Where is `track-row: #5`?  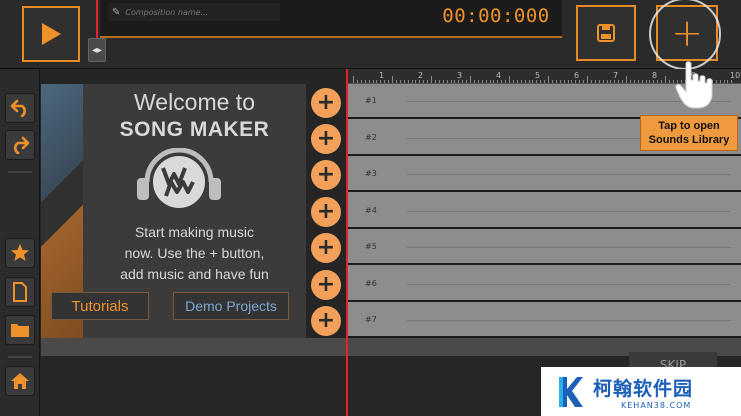 track-row: #5 is located at coordinates (544, 247).